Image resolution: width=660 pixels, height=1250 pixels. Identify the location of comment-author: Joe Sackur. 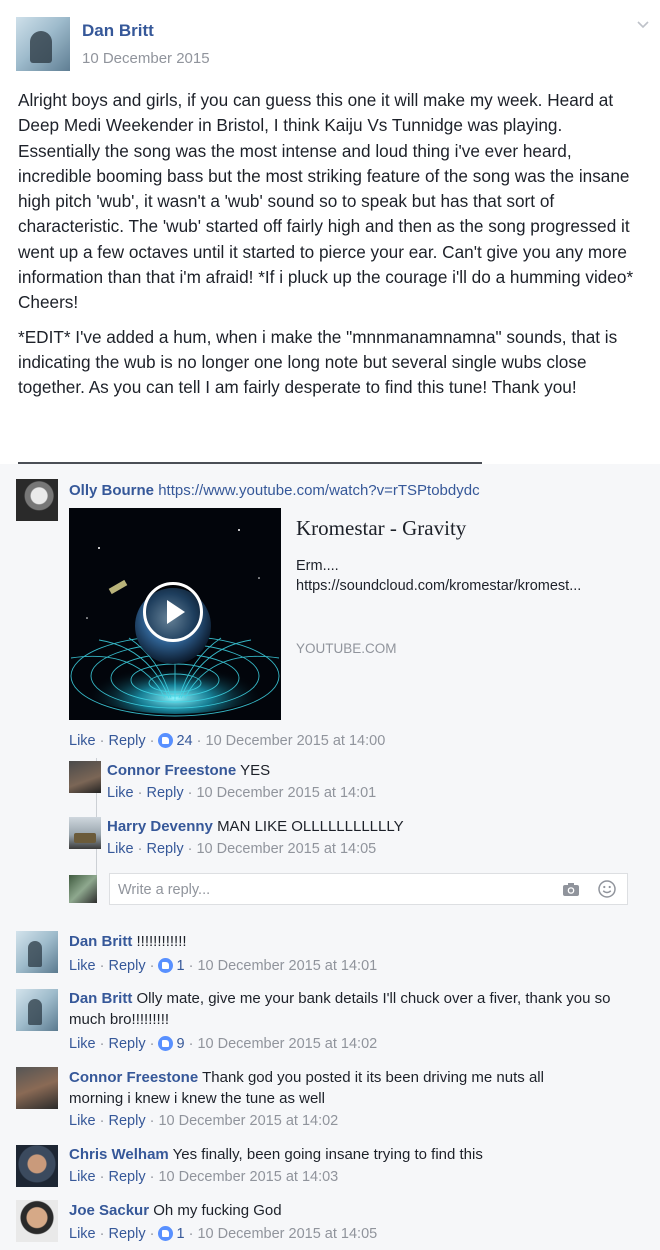
(109, 1210).